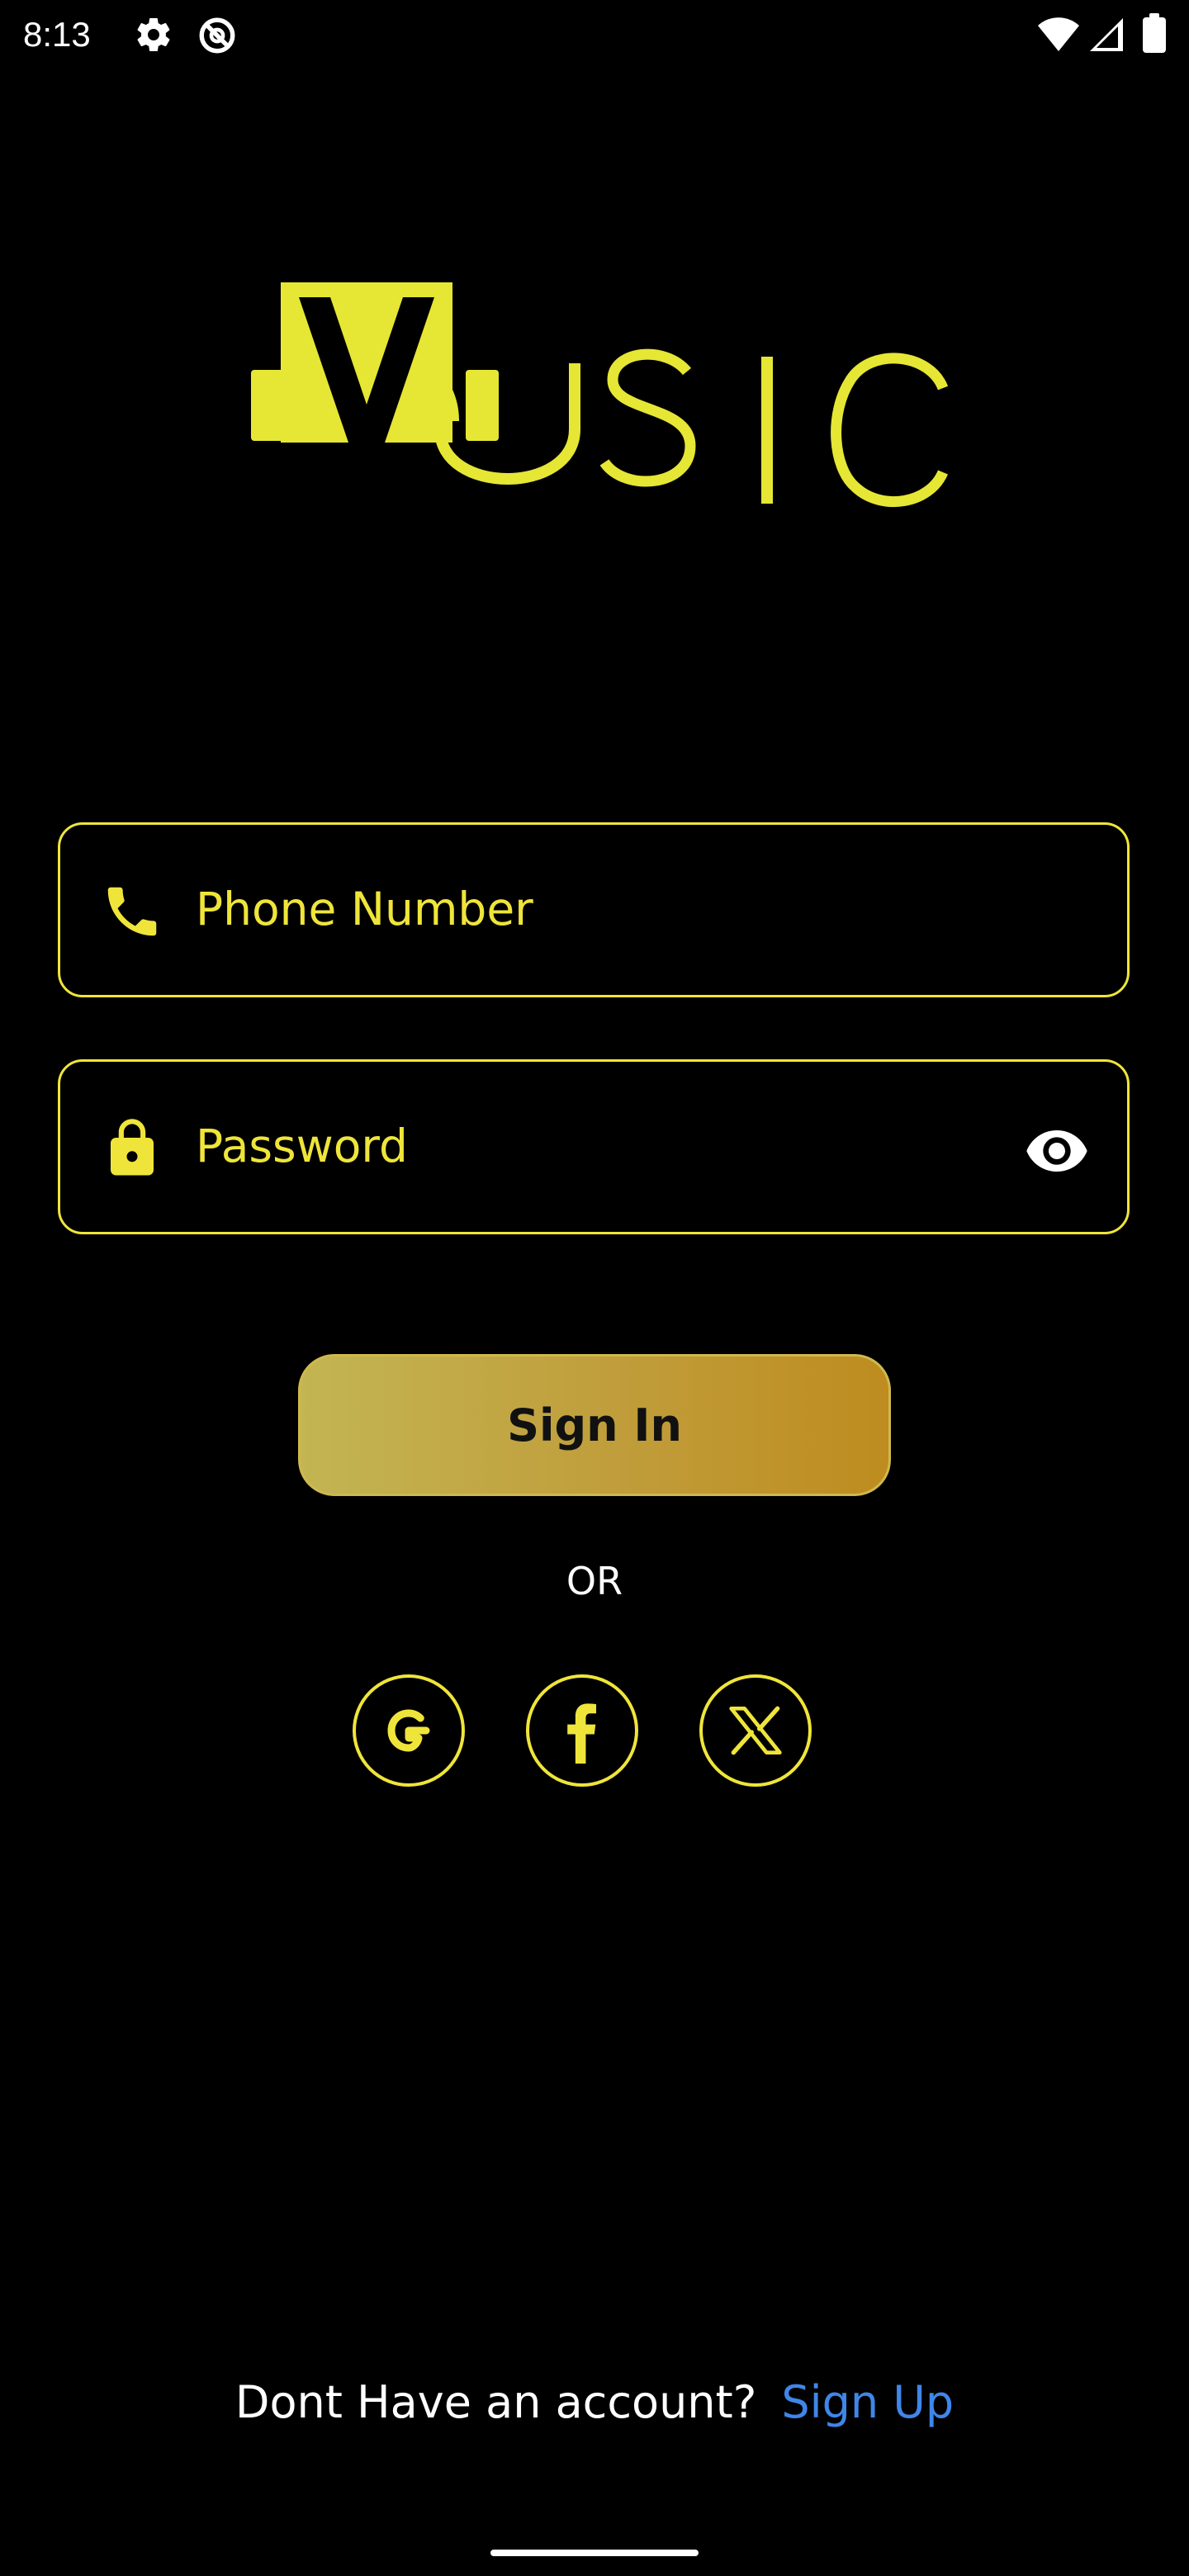  What do you see at coordinates (217, 34) in the screenshot?
I see `do-not-disturb-icon` at bounding box center [217, 34].